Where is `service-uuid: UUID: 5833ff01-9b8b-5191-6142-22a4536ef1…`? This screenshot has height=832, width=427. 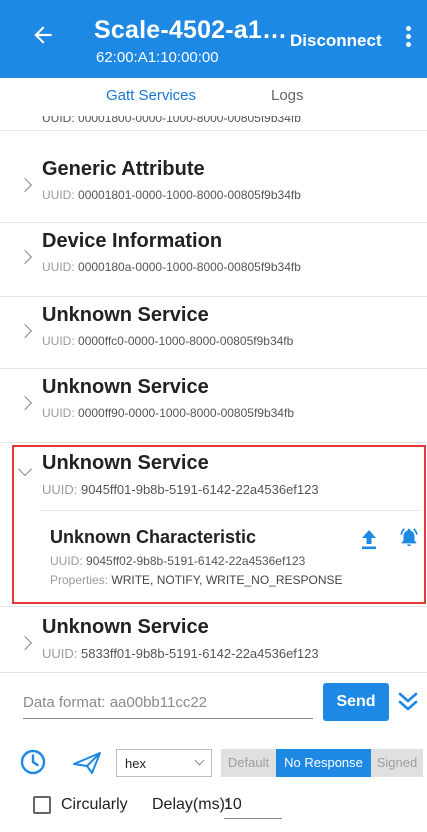 service-uuid: UUID: 5833ff01-9b8b-5191-6142-22a4536ef1… is located at coordinates (180, 653).